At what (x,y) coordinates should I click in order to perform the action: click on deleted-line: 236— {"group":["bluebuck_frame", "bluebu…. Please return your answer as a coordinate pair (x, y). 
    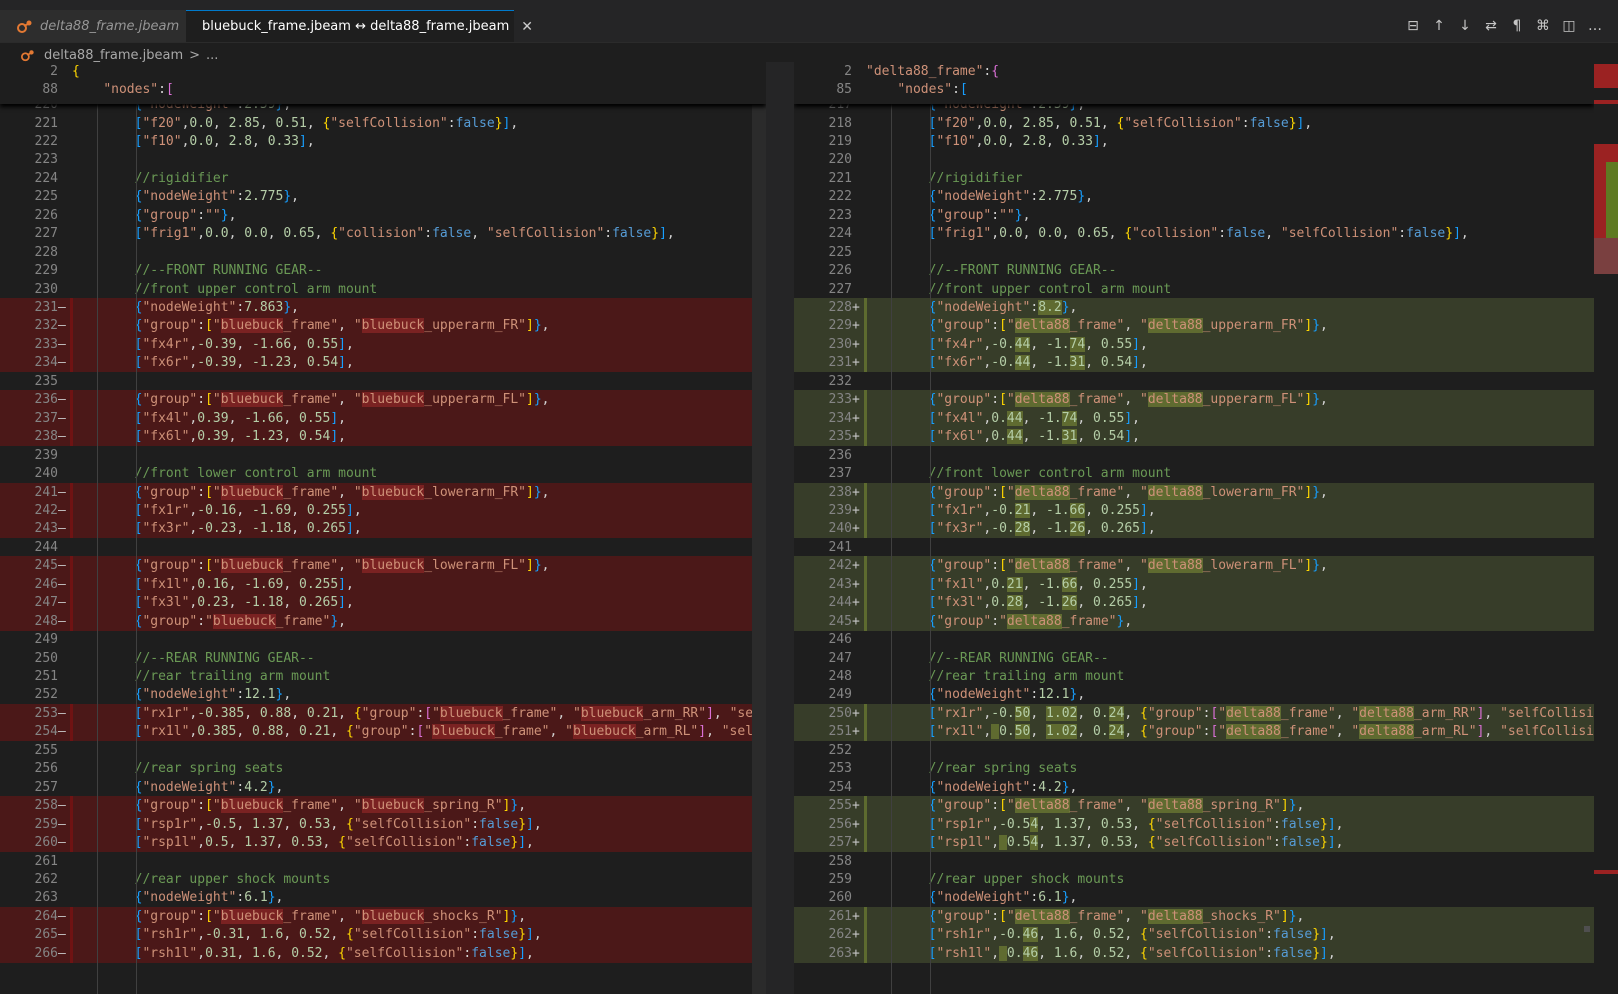
    Looking at the image, I should click on (383, 400).